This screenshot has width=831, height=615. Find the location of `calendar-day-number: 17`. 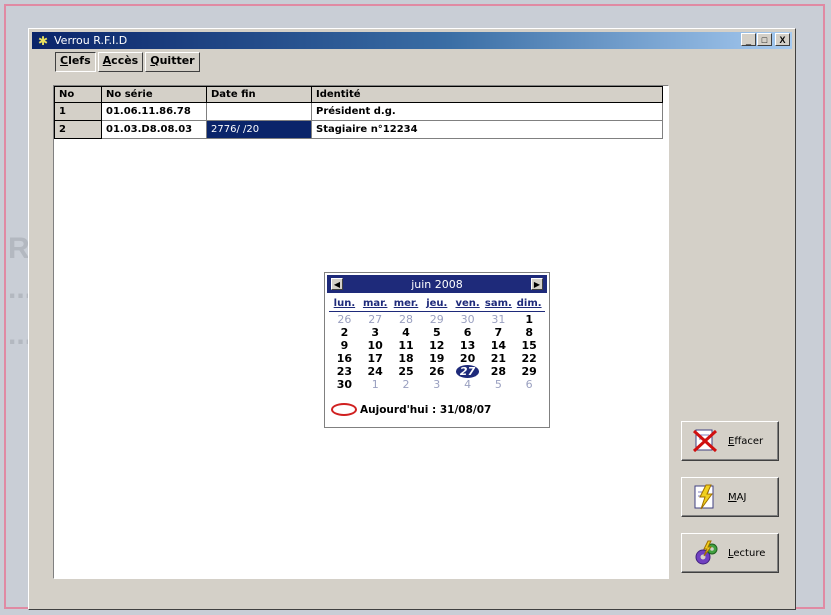

calendar-day-number: 17 is located at coordinates (375, 358).